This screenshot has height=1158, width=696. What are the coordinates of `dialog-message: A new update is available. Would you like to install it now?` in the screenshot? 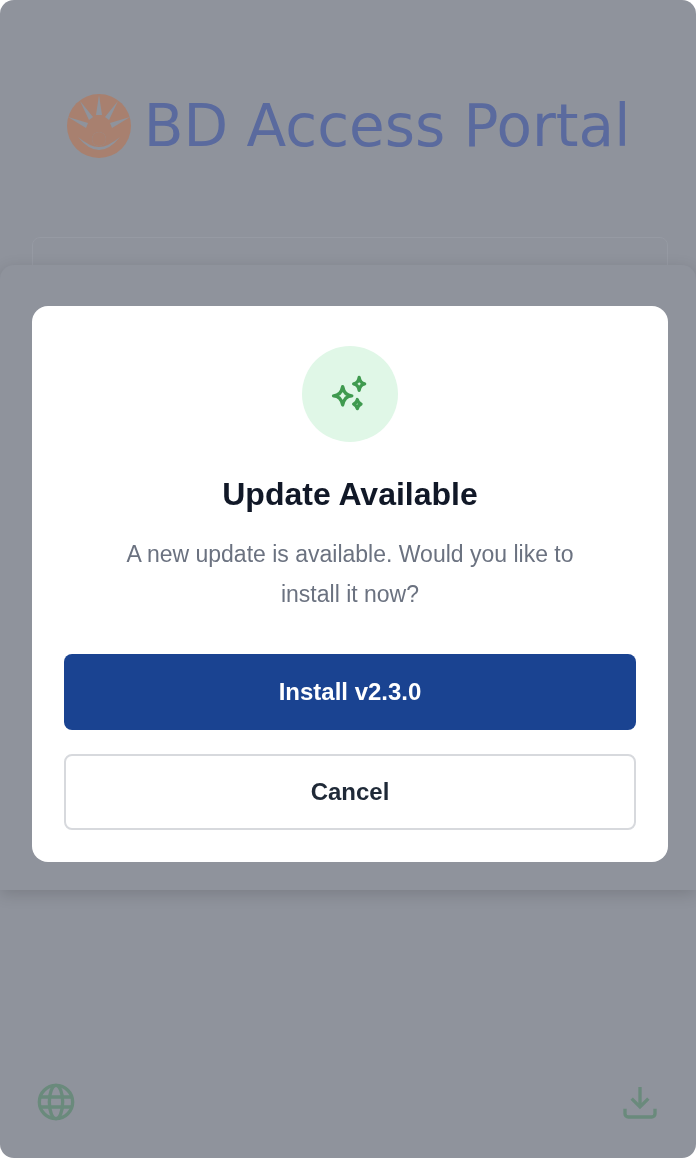 It's located at (350, 574).